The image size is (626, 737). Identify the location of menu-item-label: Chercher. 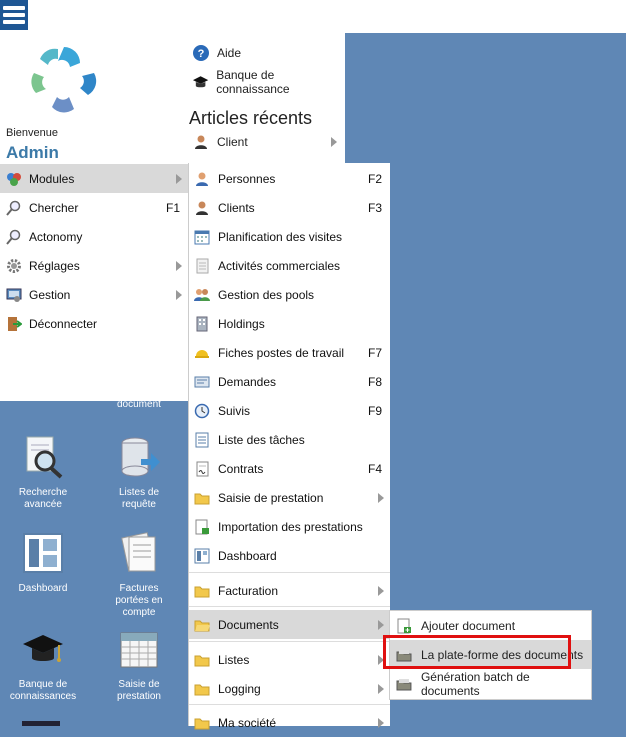
(54, 207).